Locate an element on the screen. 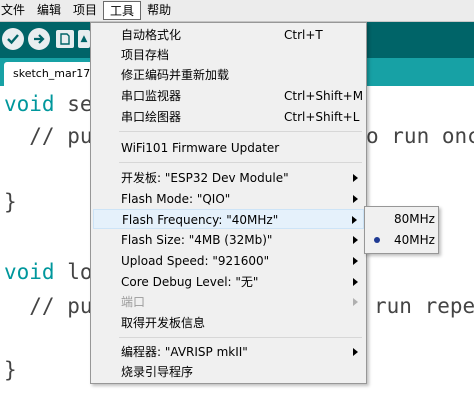 This screenshot has height=418, width=474. radio-selected-icon is located at coordinates (377, 240).